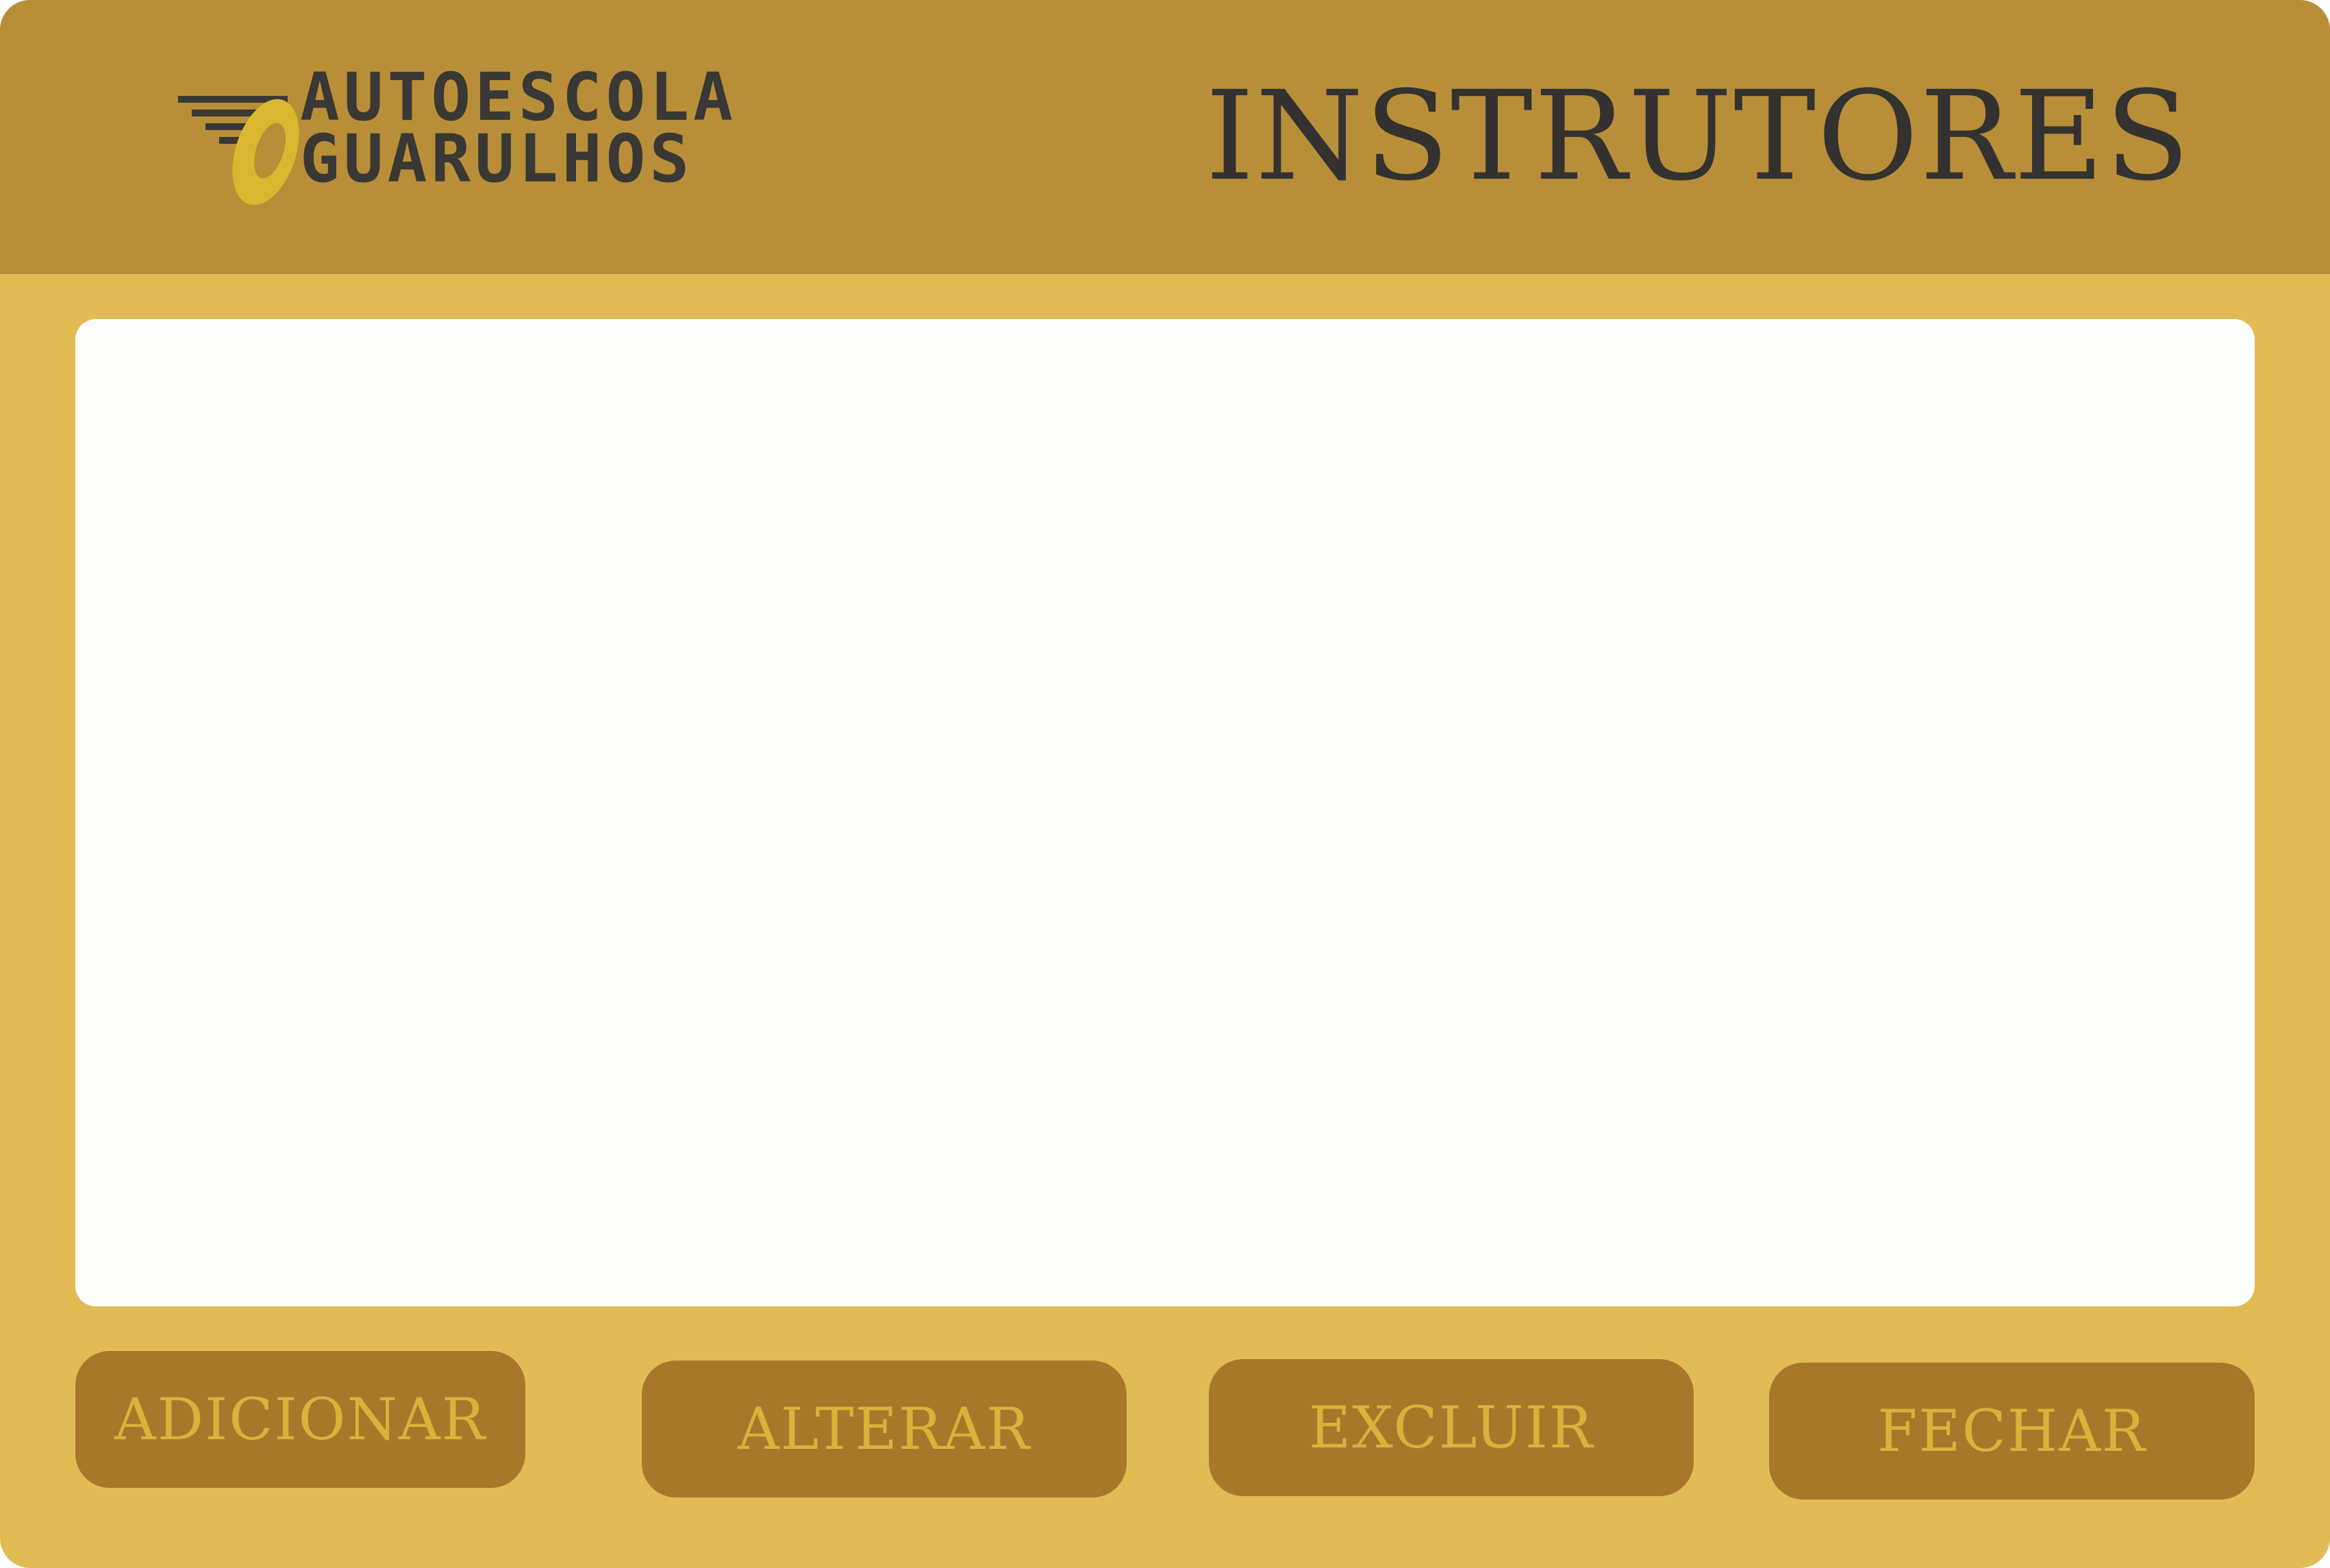 The image size is (2330, 1568). I want to click on logo-text-line2: GUARULHOS, so click(497, 159).